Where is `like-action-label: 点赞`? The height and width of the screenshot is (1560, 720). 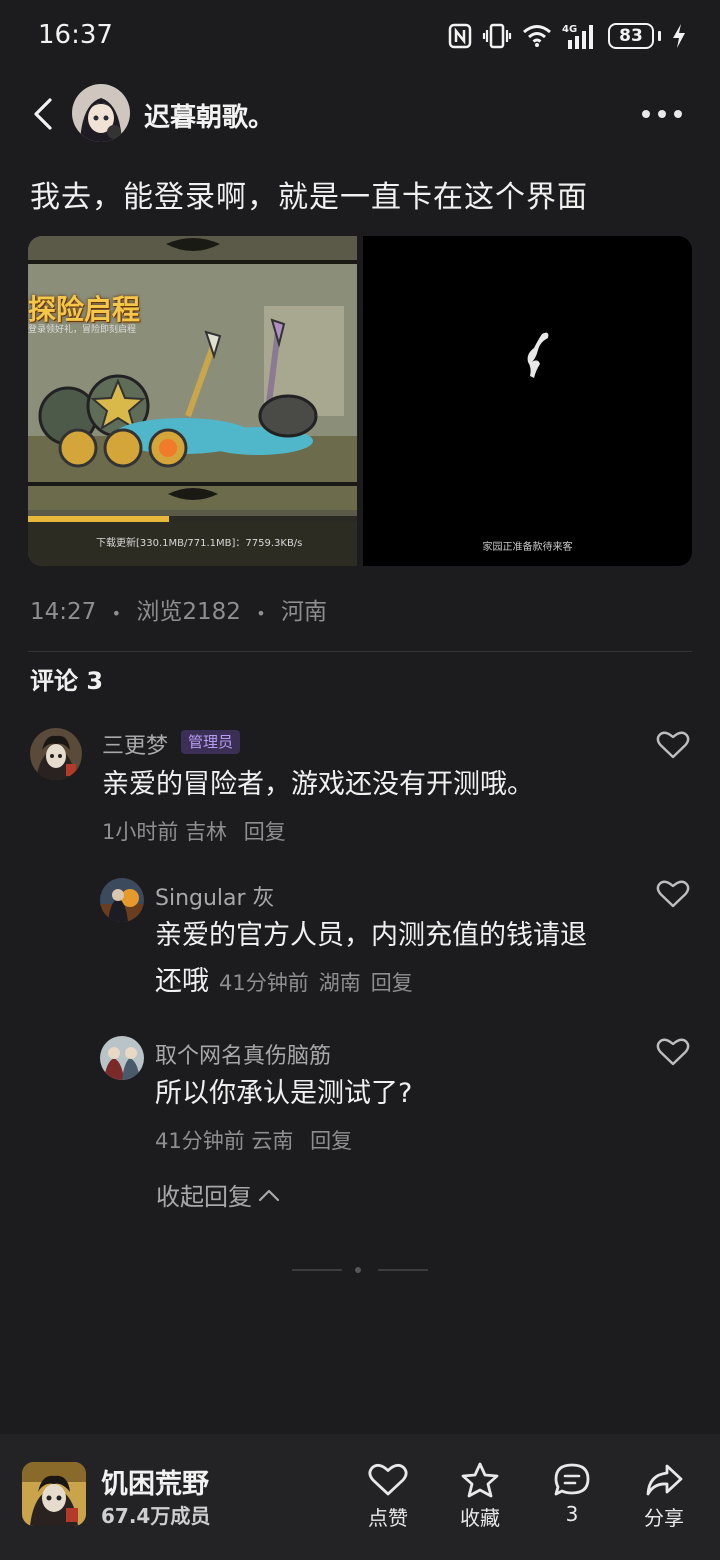 like-action-label: 点赞 is located at coordinates (388, 1518).